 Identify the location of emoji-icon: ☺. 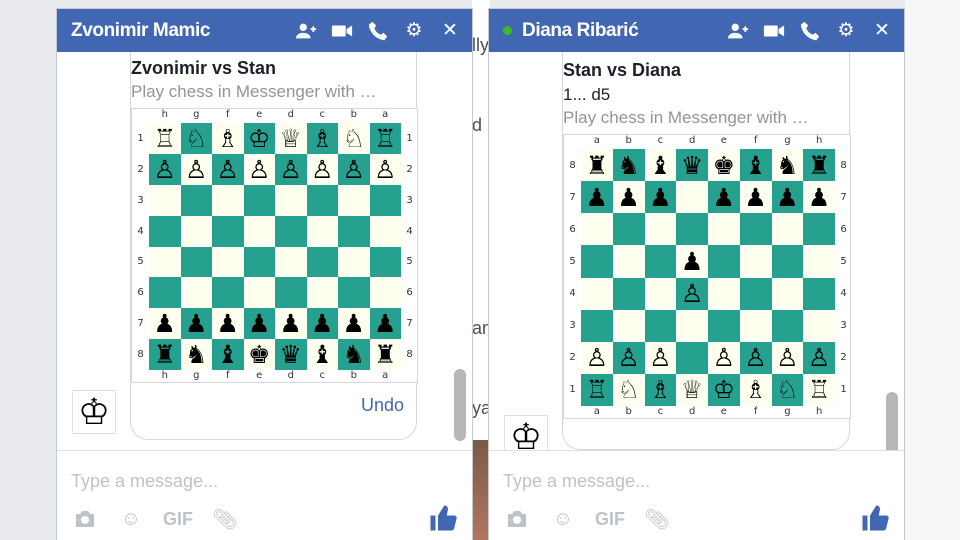
(563, 519).